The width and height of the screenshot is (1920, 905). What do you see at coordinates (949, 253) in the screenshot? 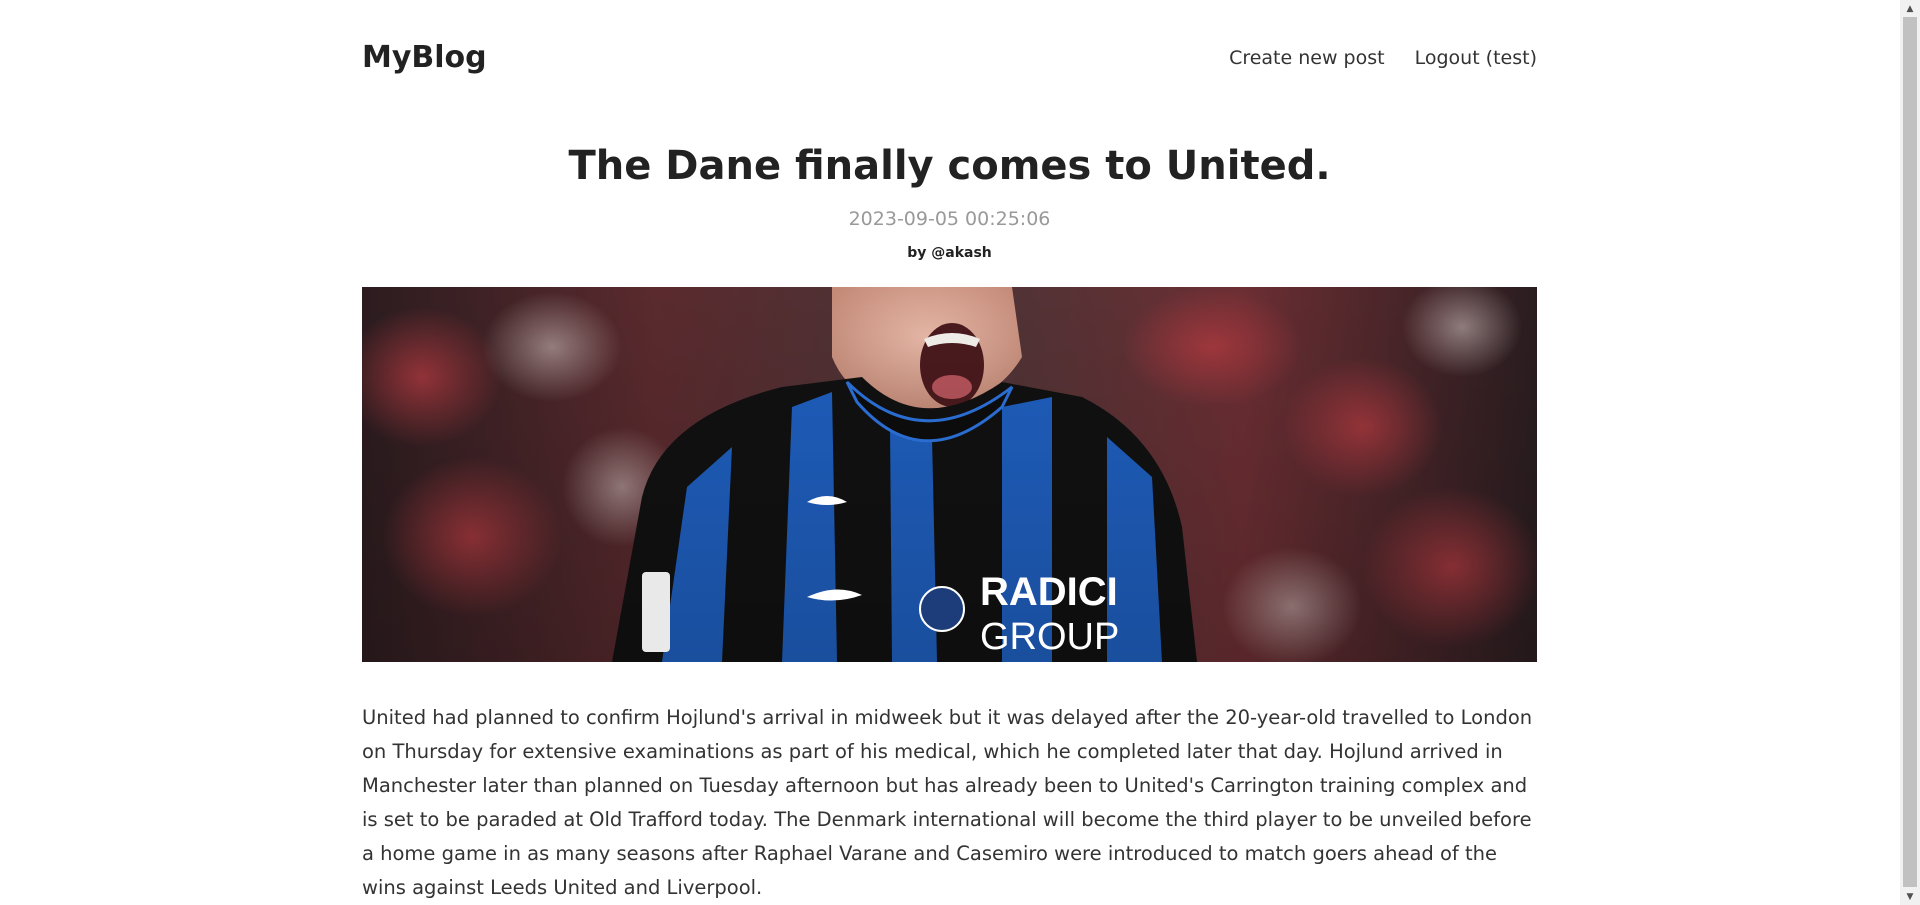
I see `post-author: by @akash` at bounding box center [949, 253].